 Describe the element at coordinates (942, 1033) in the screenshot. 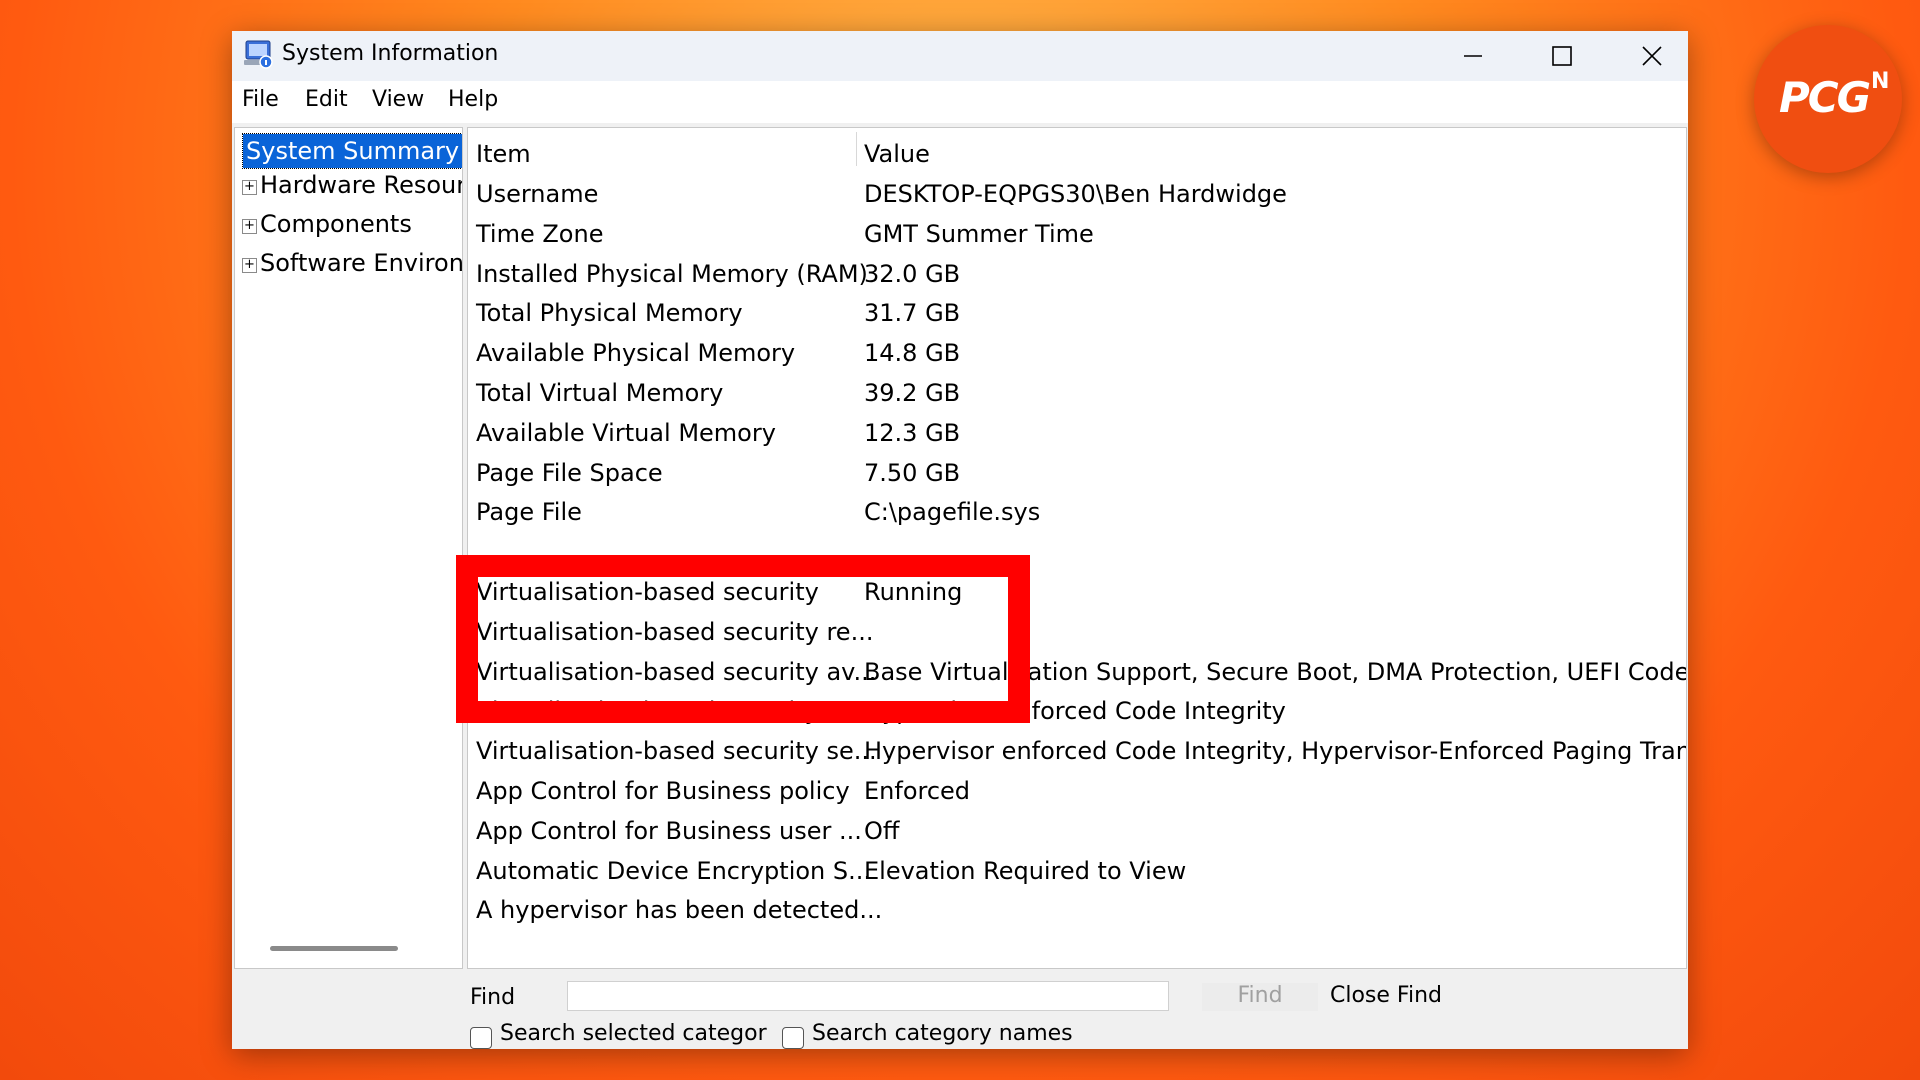

I see `search-category-names-label: Search category names` at that location.